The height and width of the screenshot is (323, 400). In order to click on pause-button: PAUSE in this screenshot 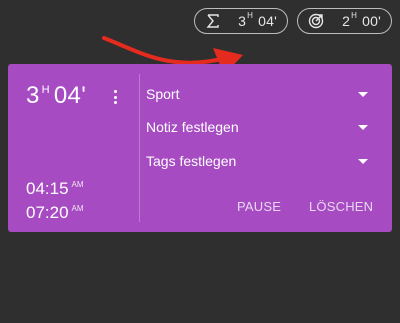, I will do `click(259, 206)`.